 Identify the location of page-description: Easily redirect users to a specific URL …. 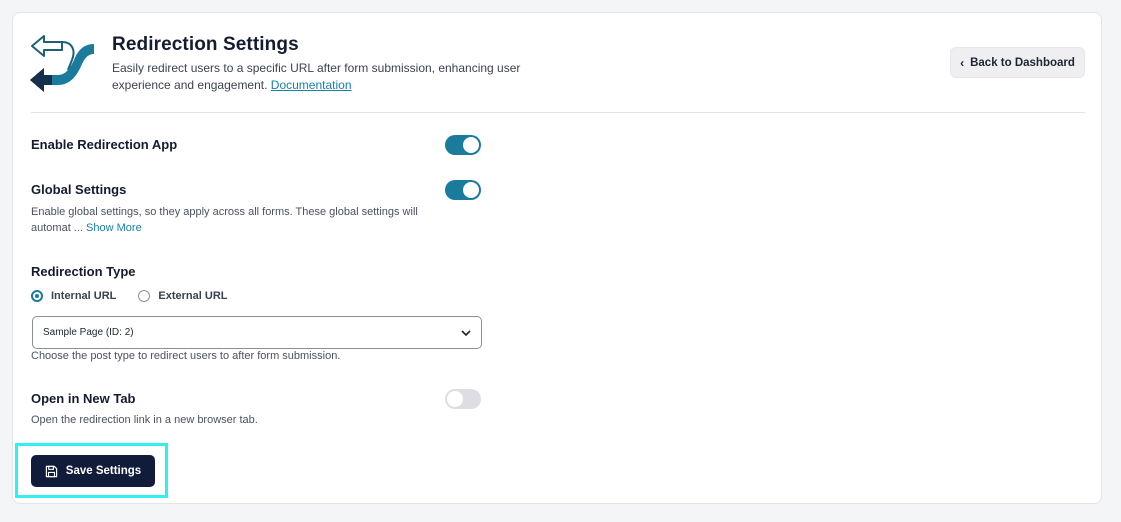
(322, 77).